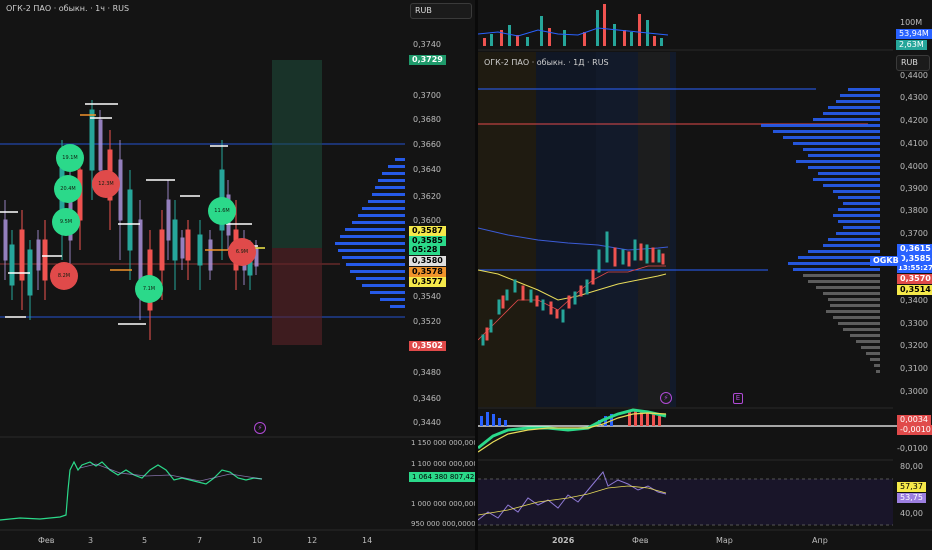 Image resolution: width=932 pixels, height=550 pixels. What do you see at coordinates (260, 428) in the screenshot?
I see `left-event-bolt-icon: ⚡` at bounding box center [260, 428].